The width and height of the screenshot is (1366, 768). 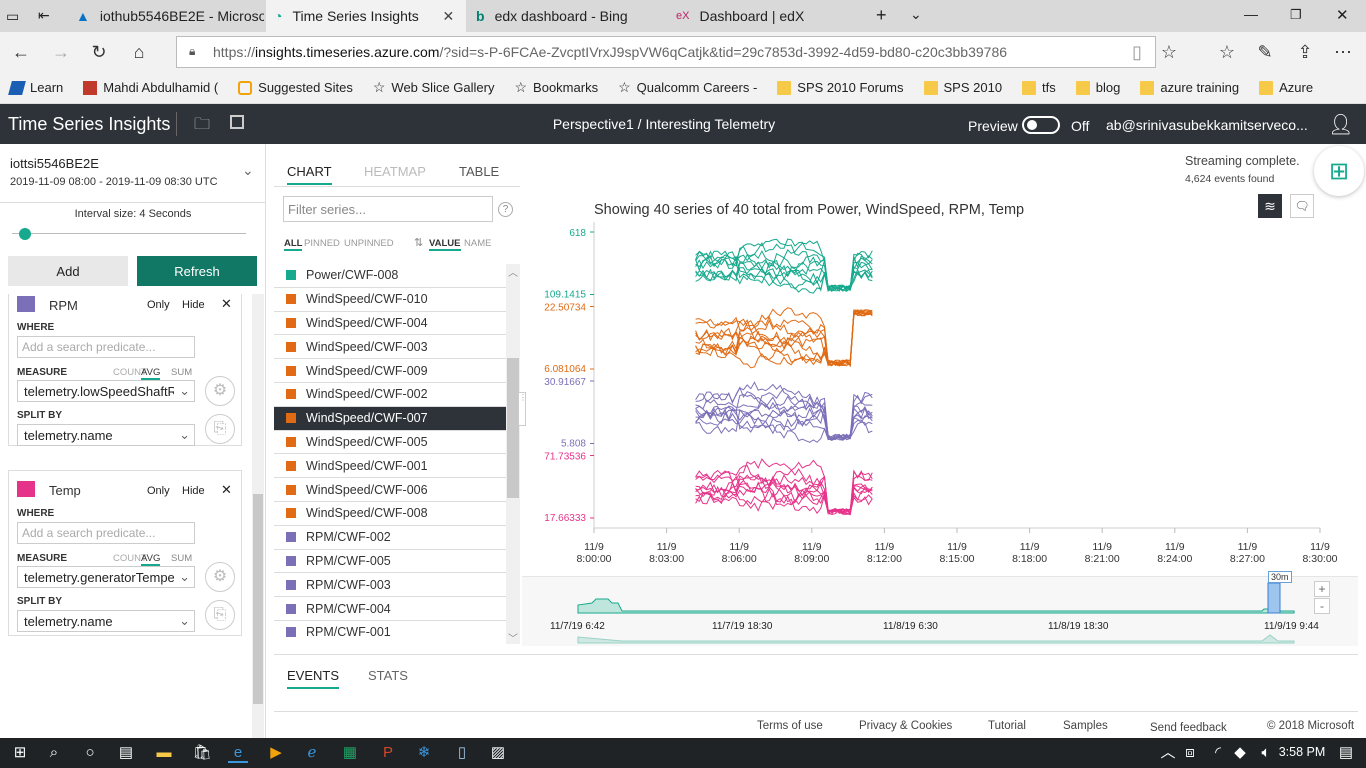 I want to click on left-scrollbar, so click(x=258, y=516).